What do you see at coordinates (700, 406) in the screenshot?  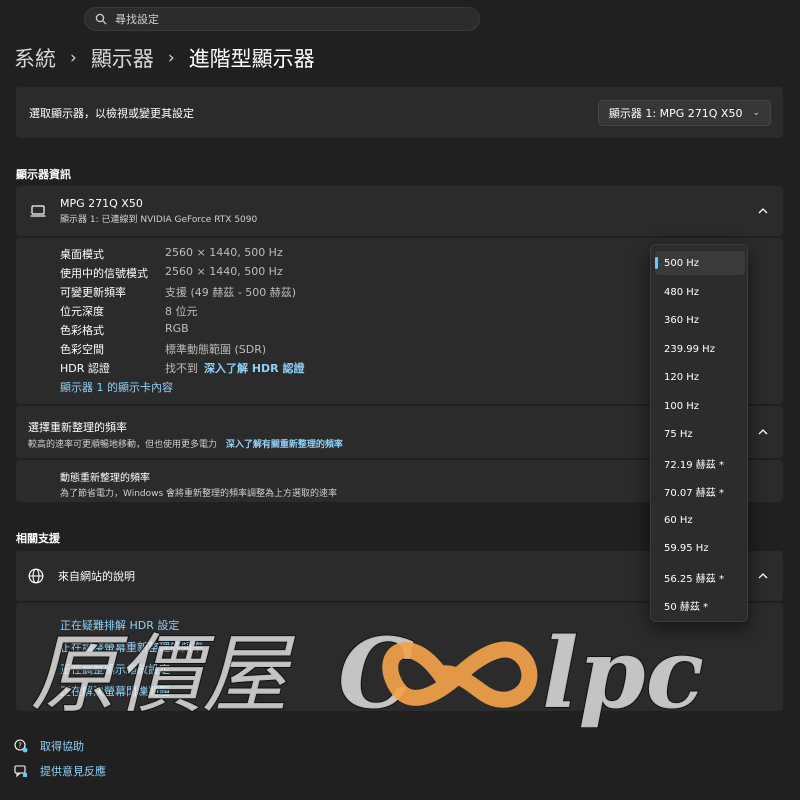 I see `refresh-option: 100 Hz` at bounding box center [700, 406].